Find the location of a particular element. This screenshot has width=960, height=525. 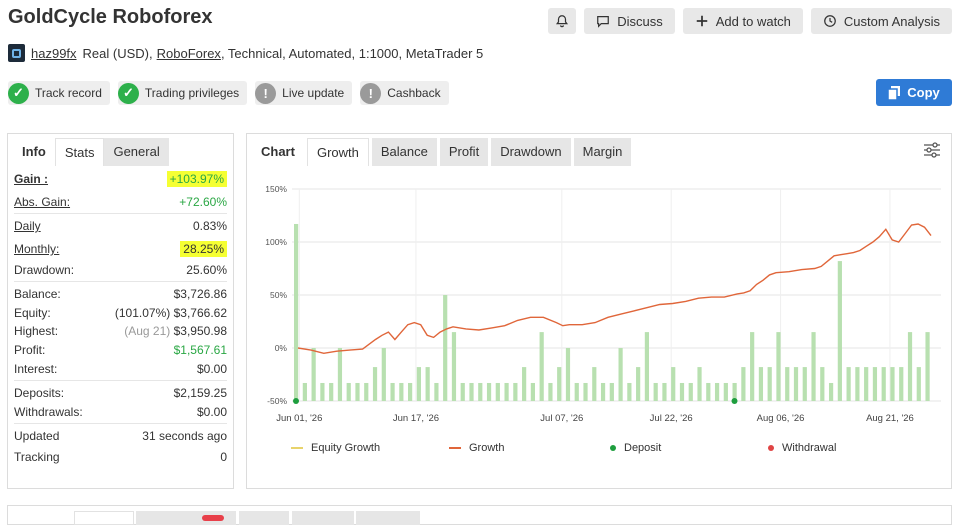

stat-label: Tracking is located at coordinates (37, 457).